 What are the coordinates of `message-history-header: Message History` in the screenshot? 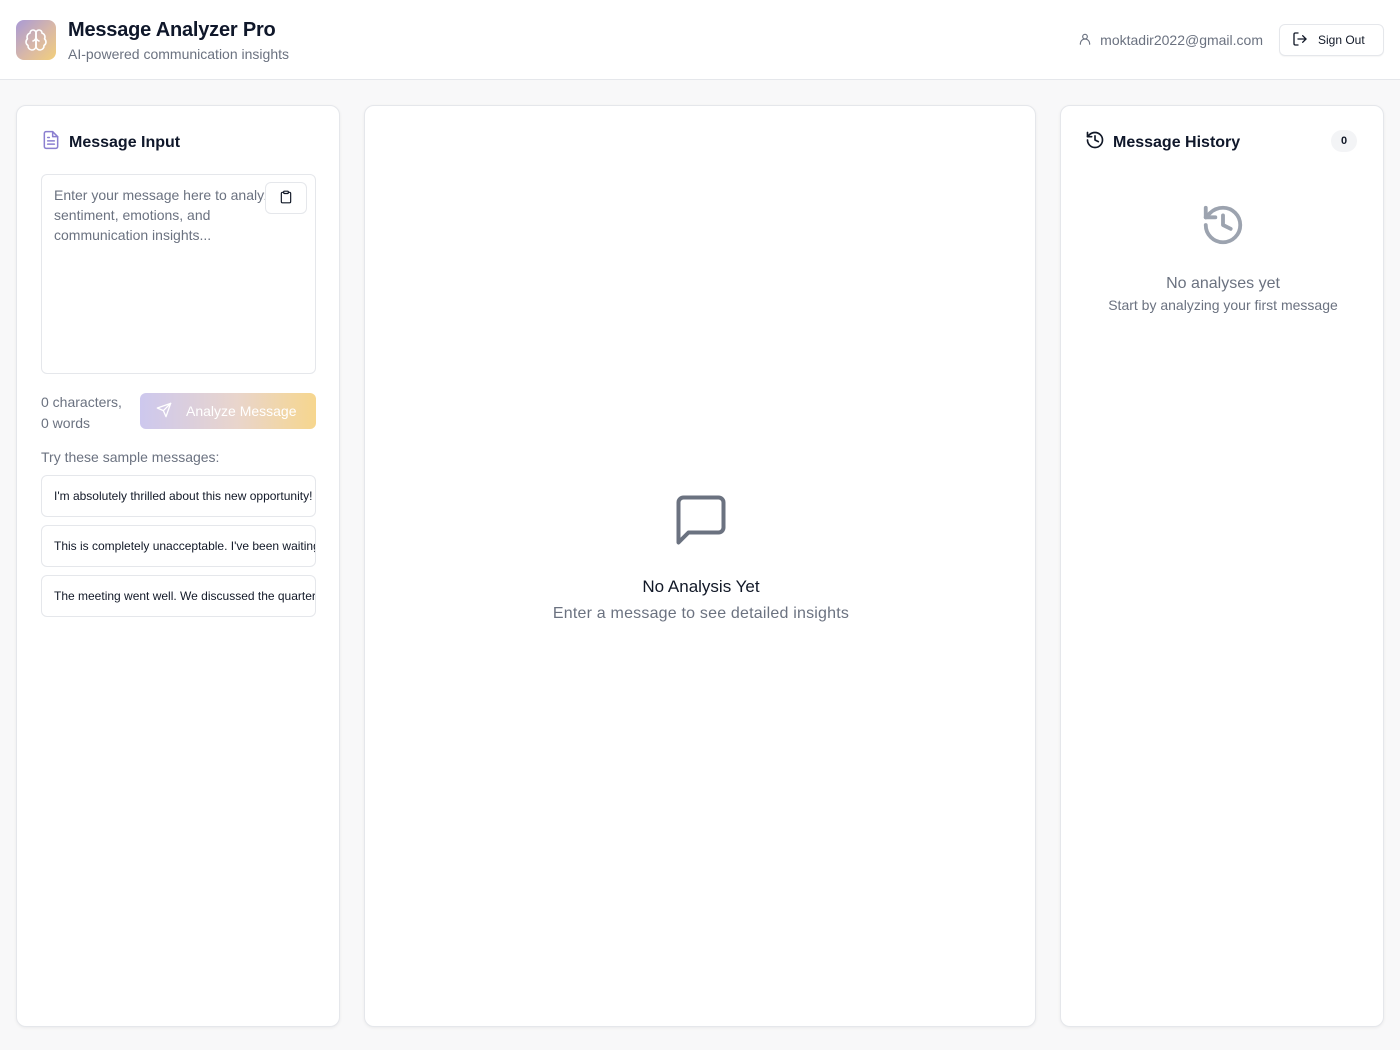 It's located at (1162, 142).